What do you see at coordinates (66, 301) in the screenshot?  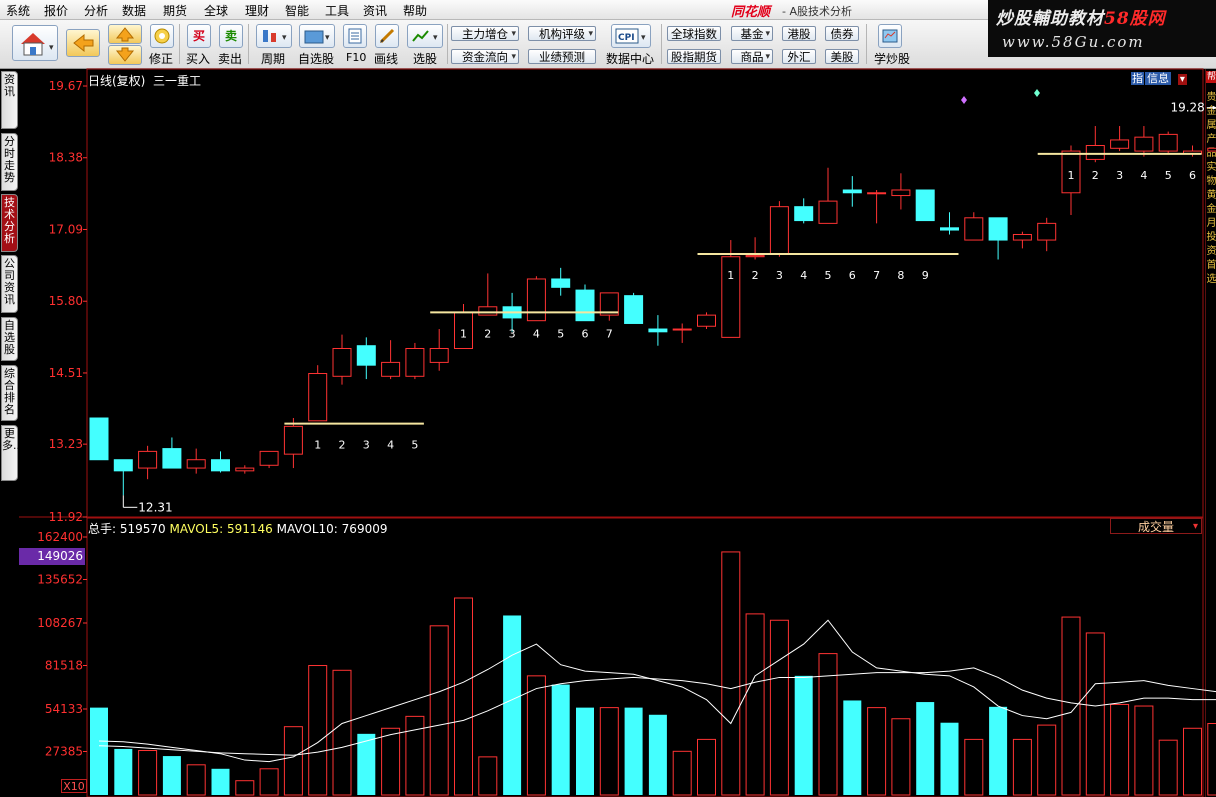 I see `price-axis-label: 15.80` at bounding box center [66, 301].